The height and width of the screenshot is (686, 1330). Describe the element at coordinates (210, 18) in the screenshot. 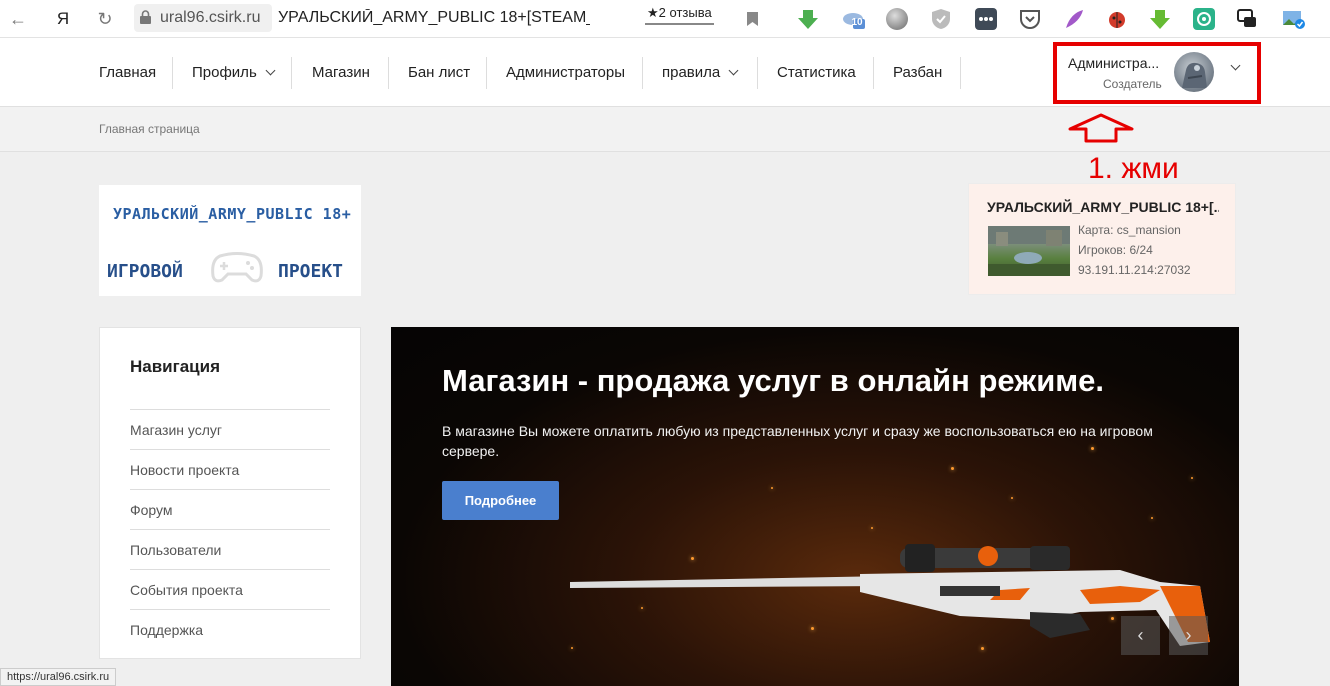

I see `url-text: ural96.csirk.ru` at that location.